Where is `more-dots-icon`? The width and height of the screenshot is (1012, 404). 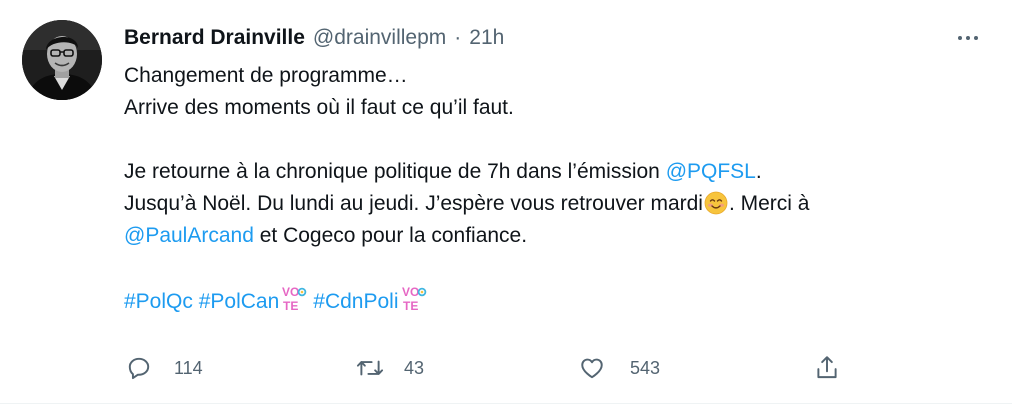
more-dots-icon is located at coordinates (968, 38).